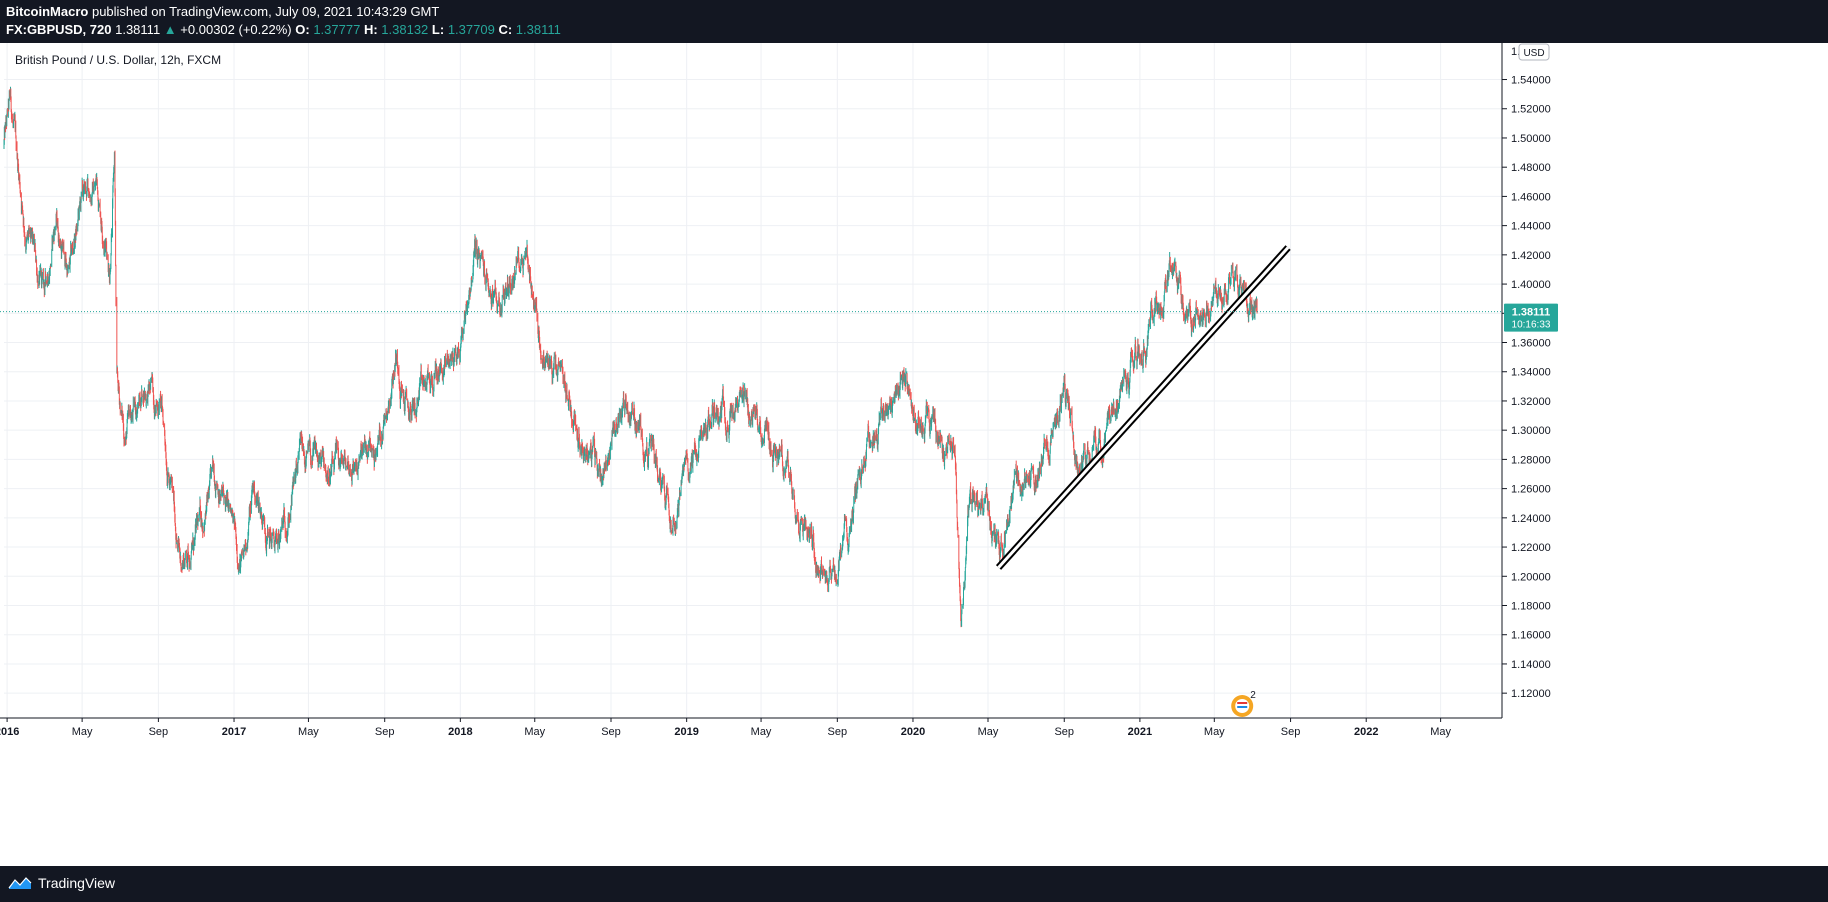 Image resolution: width=1828 pixels, height=902 pixels. What do you see at coordinates (236, 29) in the screenshot?
I see `price-change: +0.00302 (+0.22%)` at bounding box center [236, 29].